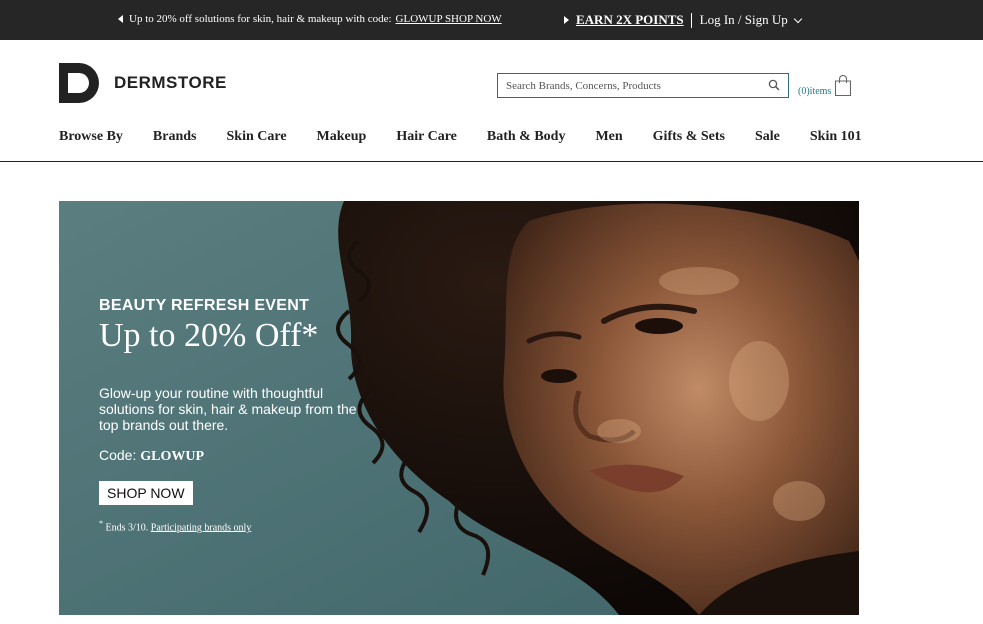 This screenshot has height=624, width=983. What do you see at coordinates (236, 456) in the screenshot?
I see `promo-code: Code: GLOWUP` at bounding box center [236, 456].